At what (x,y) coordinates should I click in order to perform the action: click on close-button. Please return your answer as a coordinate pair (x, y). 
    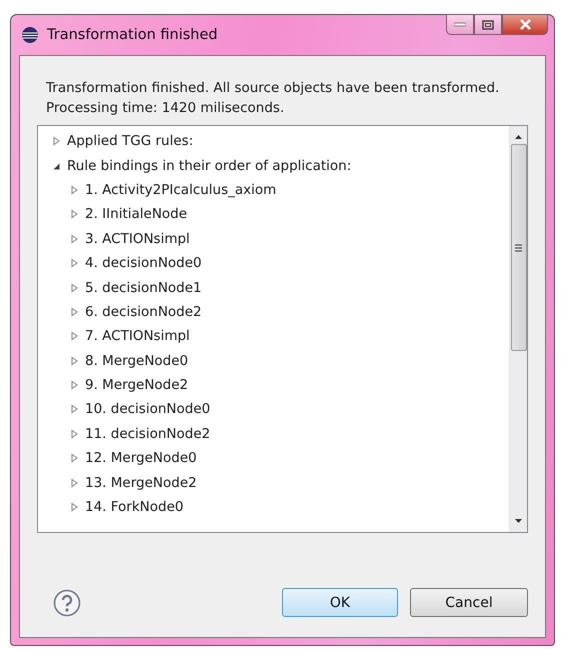
    Looking at the image, I should click on (525, 24).